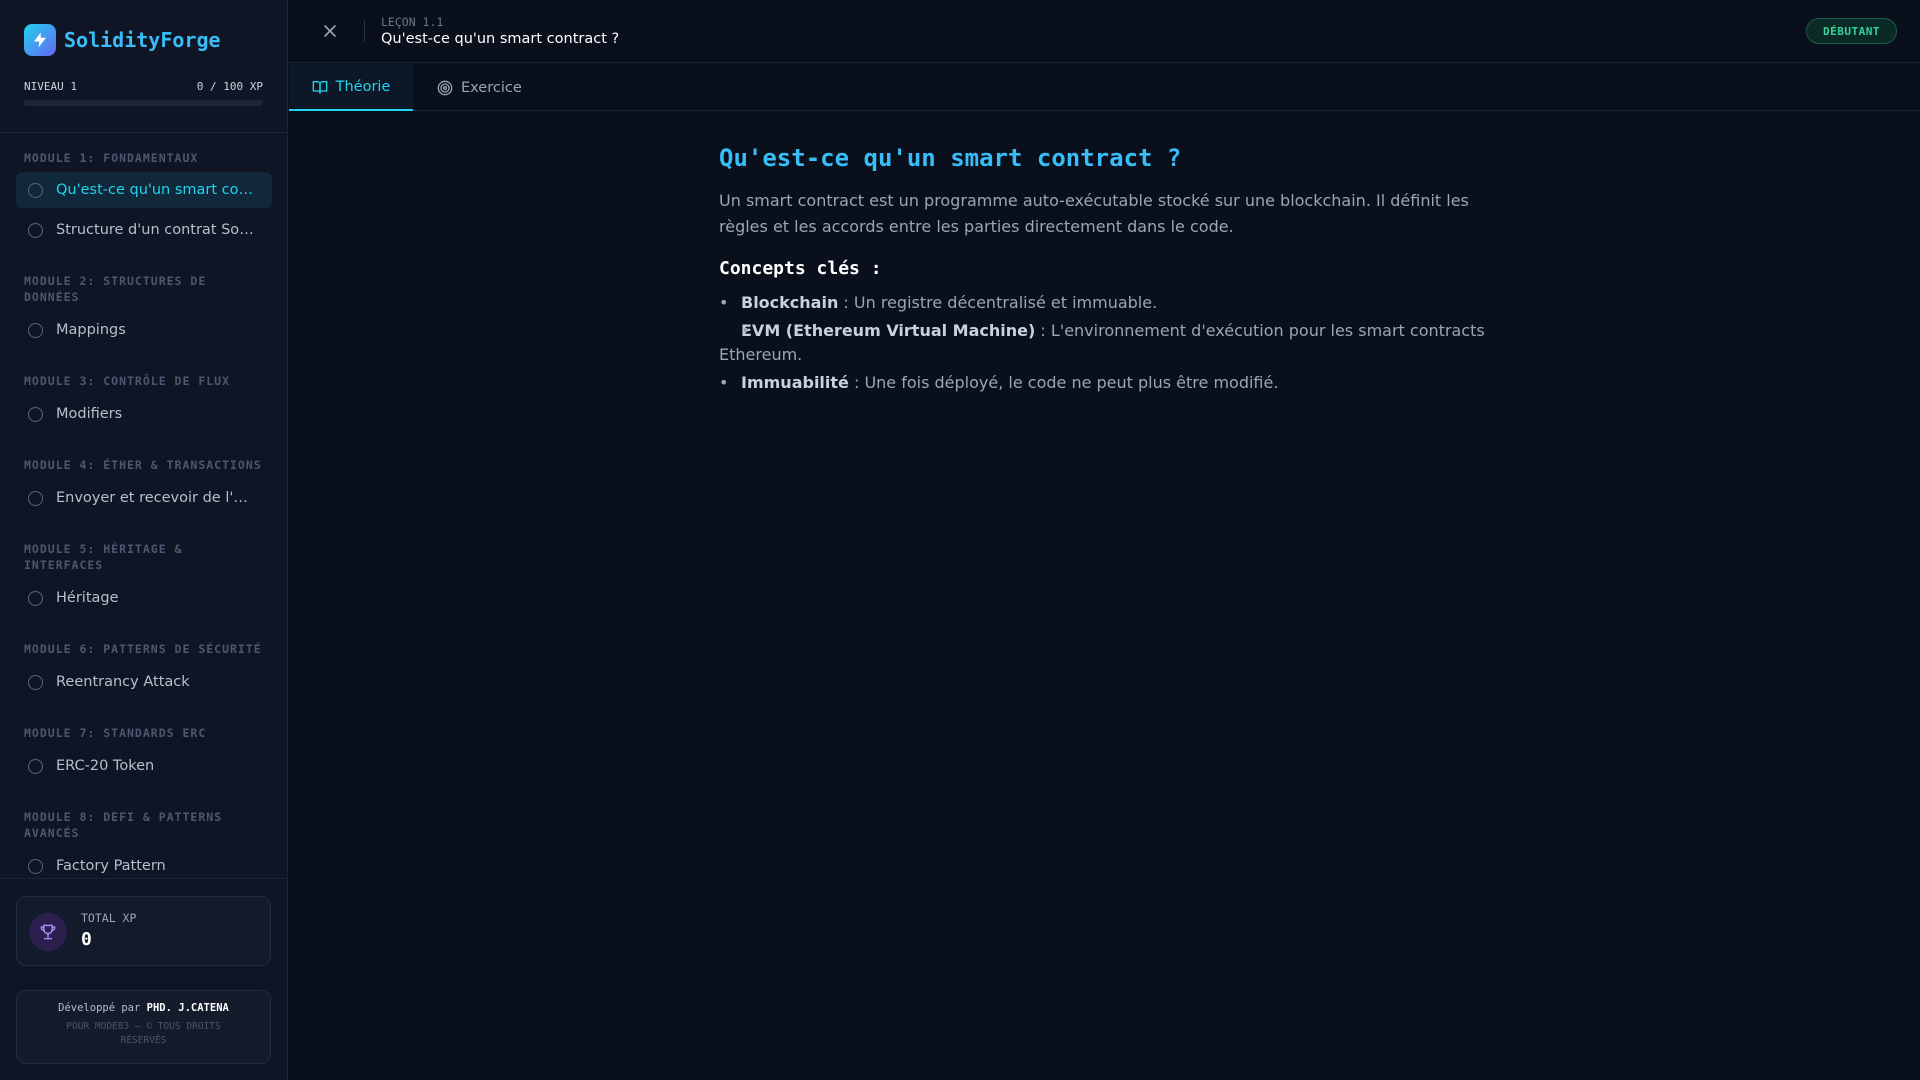 Image resolution: width=1920 pixels, height=1080 pixels. Describe the element at coordinates (143, 931) in the screenshot. I see `total-xp-card: TOTAL XP 0` at that location.